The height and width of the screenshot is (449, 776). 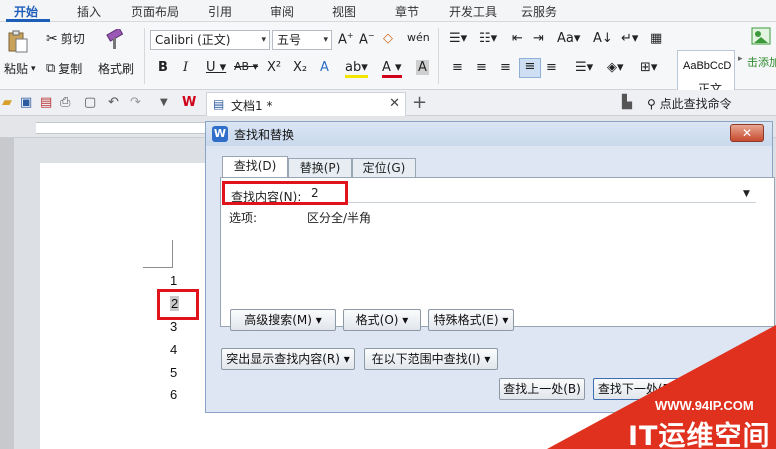 I want to click on grow-font-icon: A+, so click(x=346, y=39).